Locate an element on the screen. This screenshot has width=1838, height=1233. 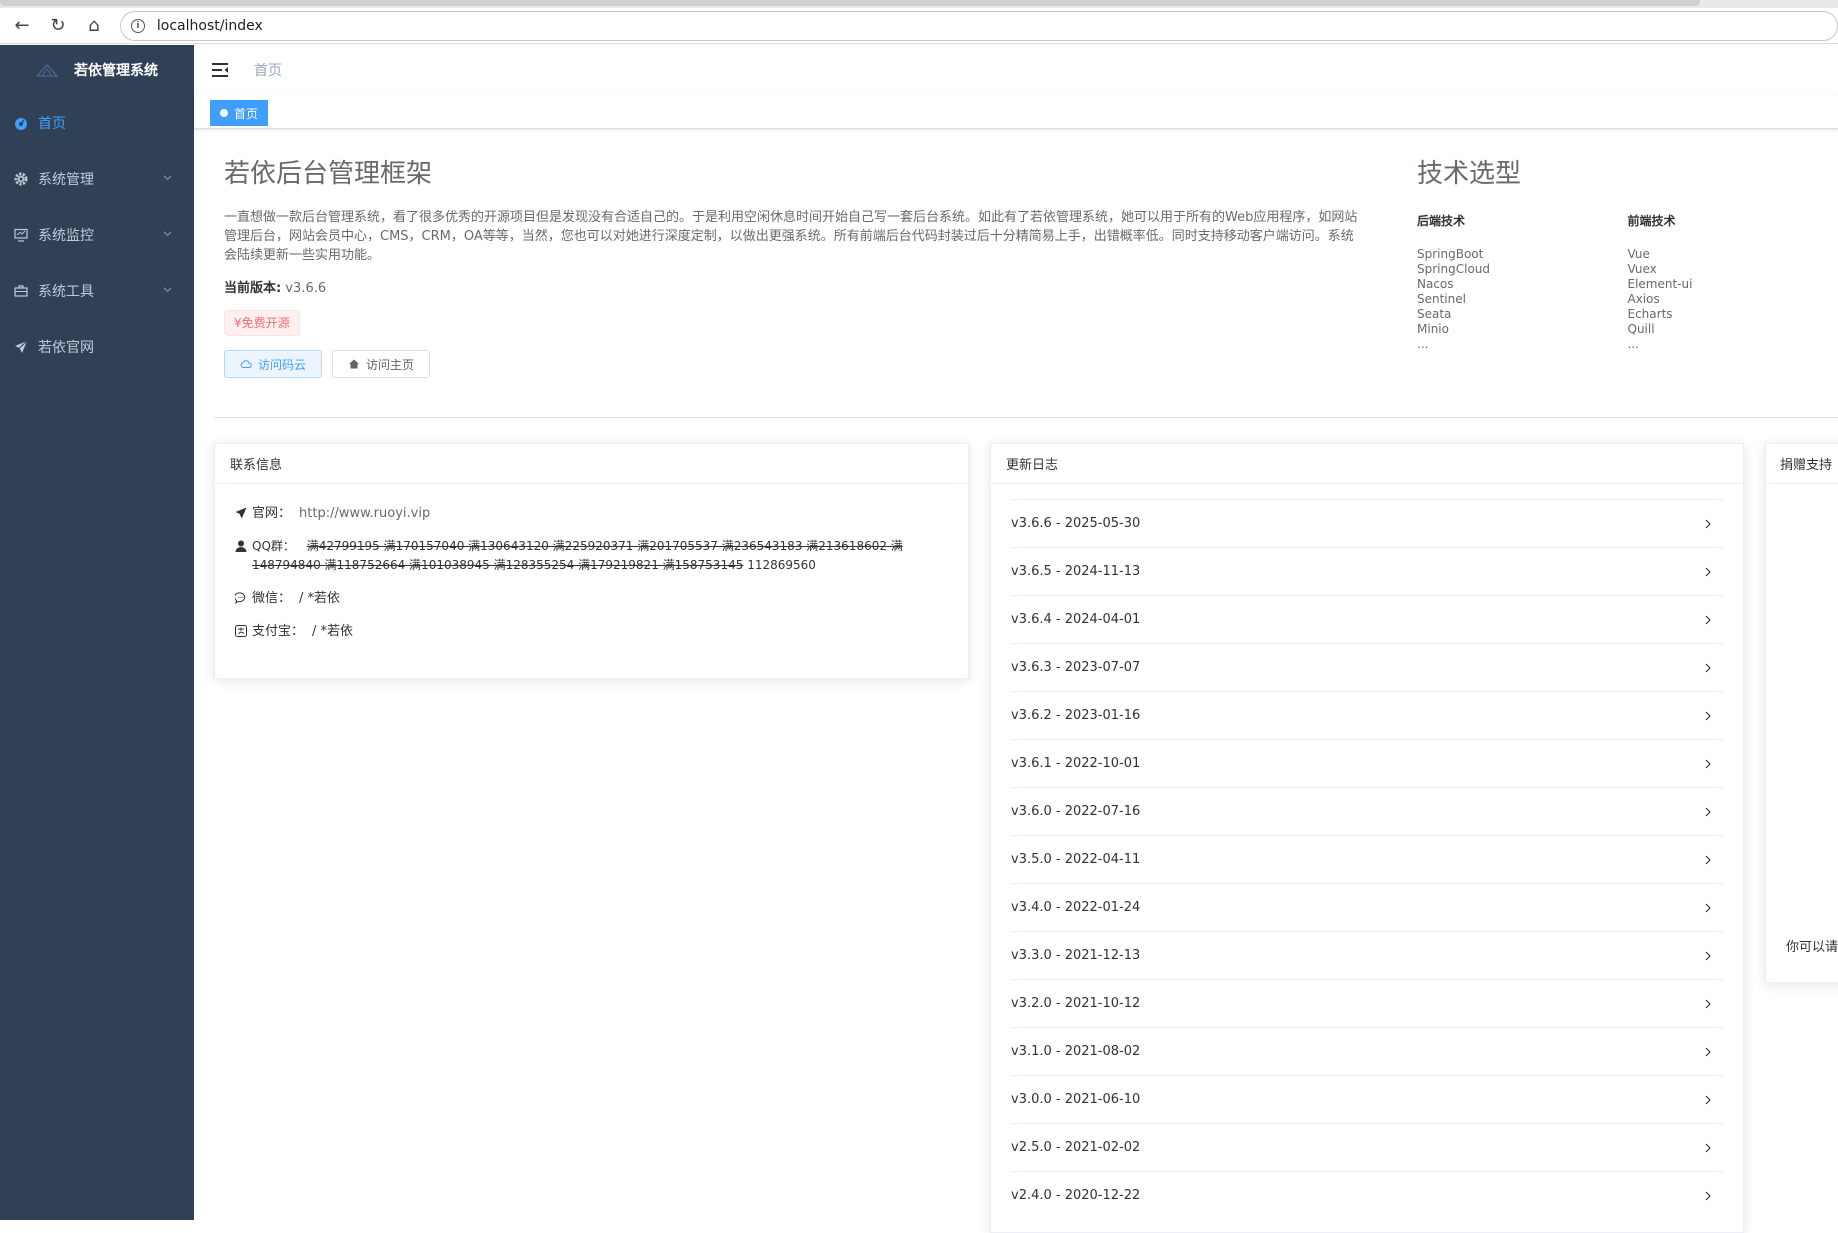
tags-view: 首页 is located at coordinates (1016, 112).